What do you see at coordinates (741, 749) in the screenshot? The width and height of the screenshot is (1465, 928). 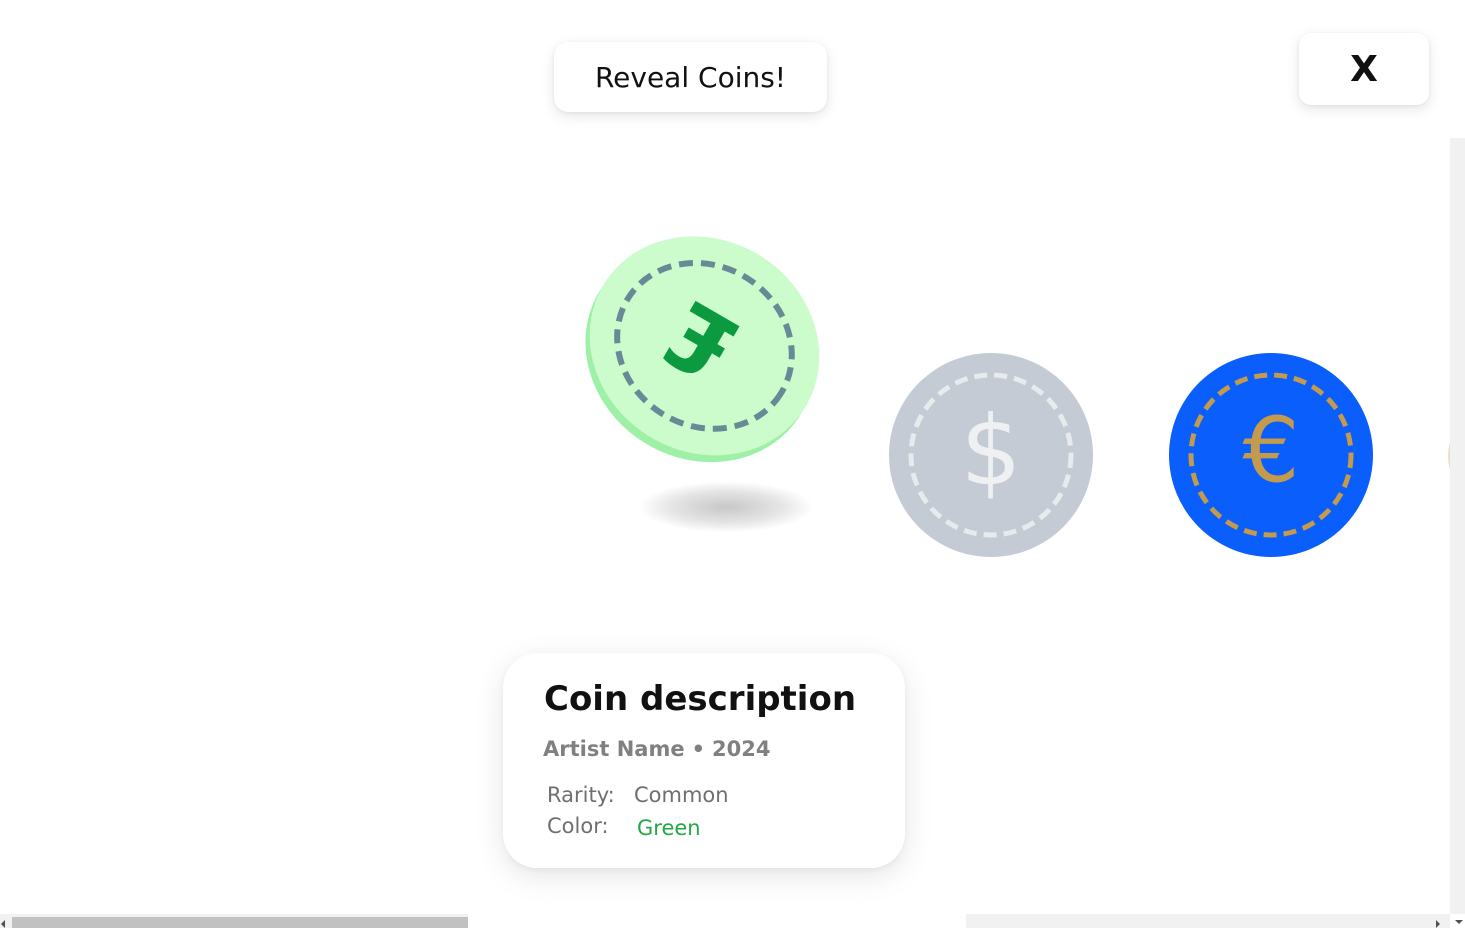 I see `coin-year: 2024` at bounding box center [741, 749].